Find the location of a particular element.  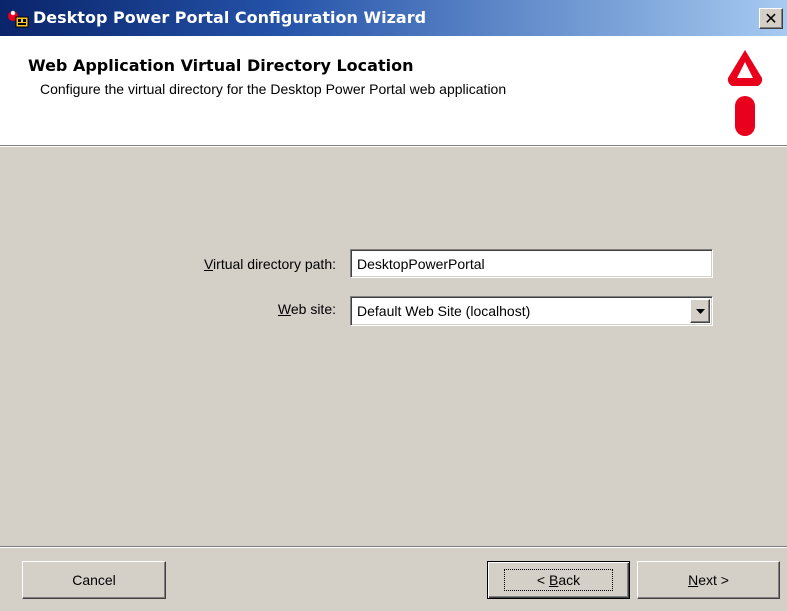

back-prefix: < is located at coordinates (542, 580).